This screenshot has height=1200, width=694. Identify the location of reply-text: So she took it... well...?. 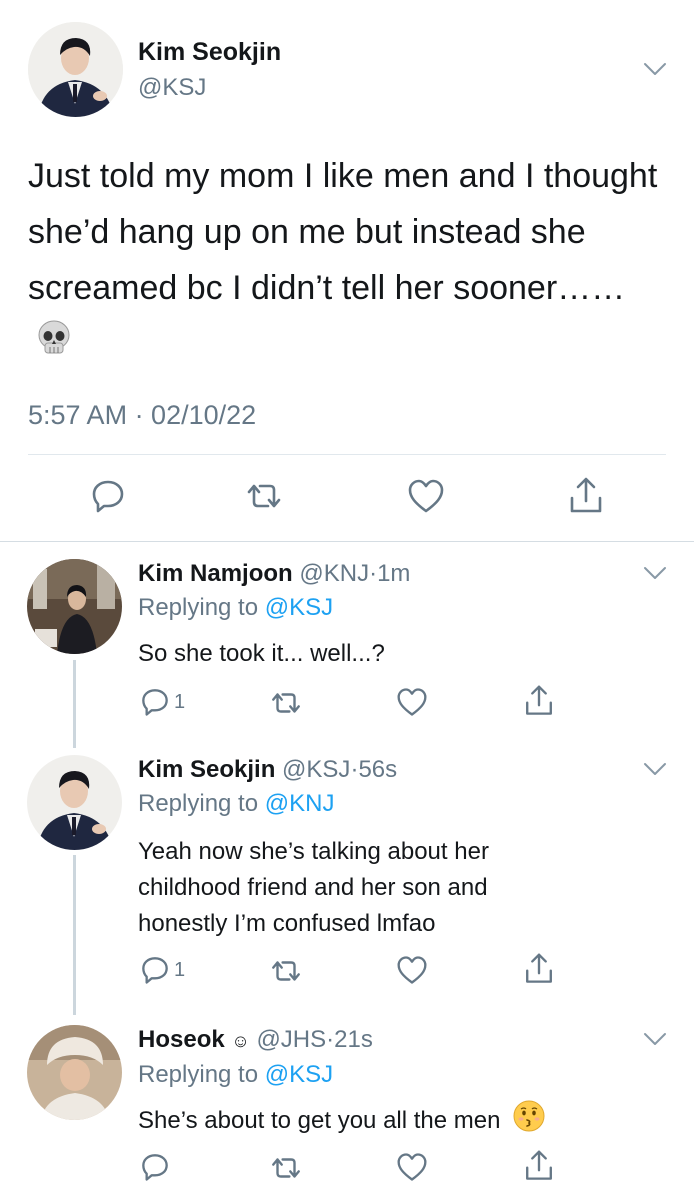
(261, 653).